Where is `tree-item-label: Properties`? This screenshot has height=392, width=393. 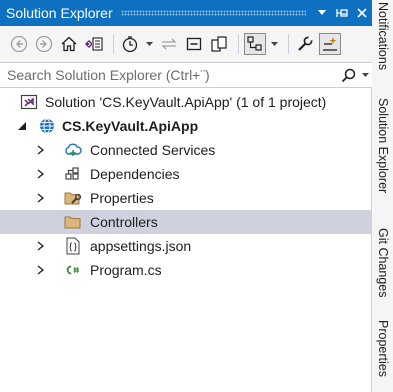
tree-item-label: Properties is located at coordinates (122, 198).